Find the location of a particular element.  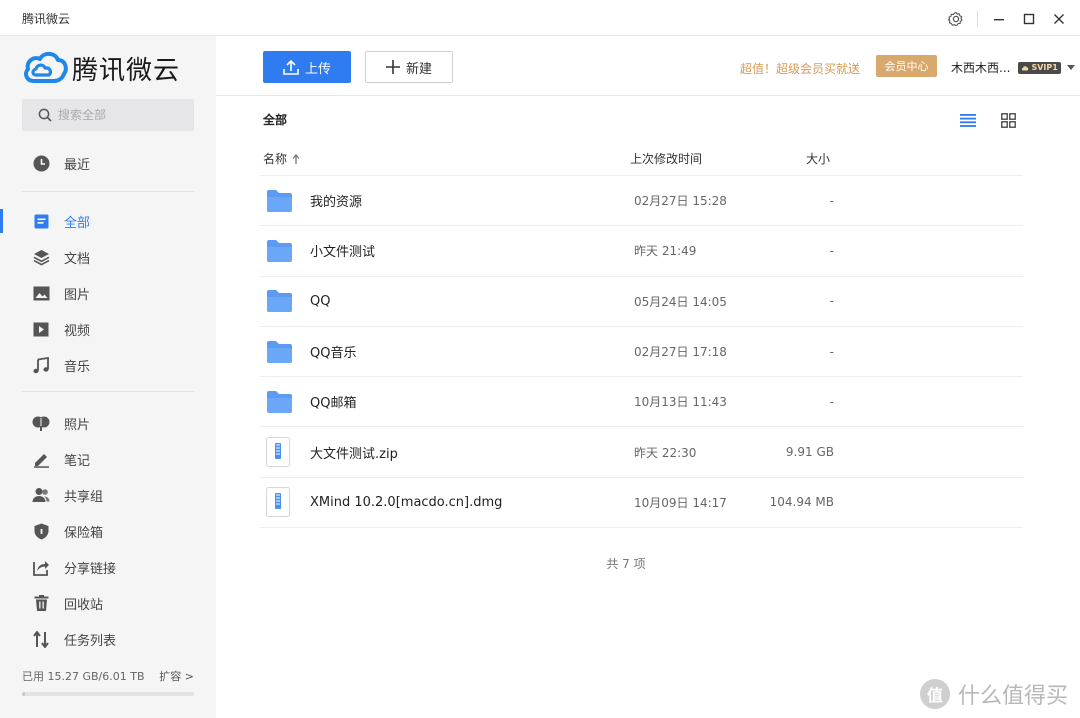

sidebar-item-tasks: 任务列表 is located at coordinates (108, 639).